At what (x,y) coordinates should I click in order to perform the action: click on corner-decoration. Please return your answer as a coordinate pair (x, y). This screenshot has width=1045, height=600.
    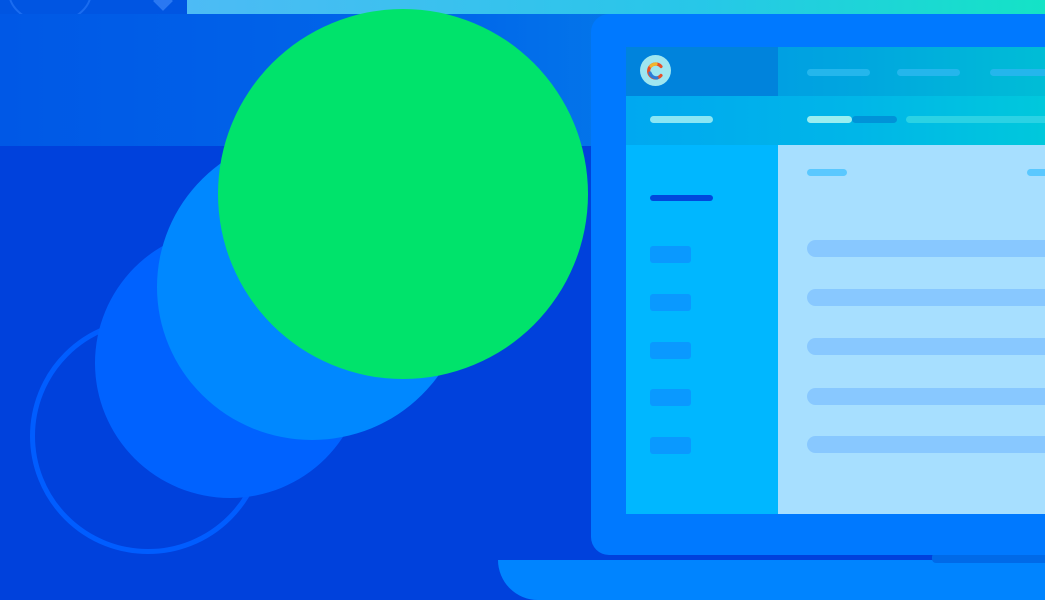
    Looking at the image, I should click on (93, 7).